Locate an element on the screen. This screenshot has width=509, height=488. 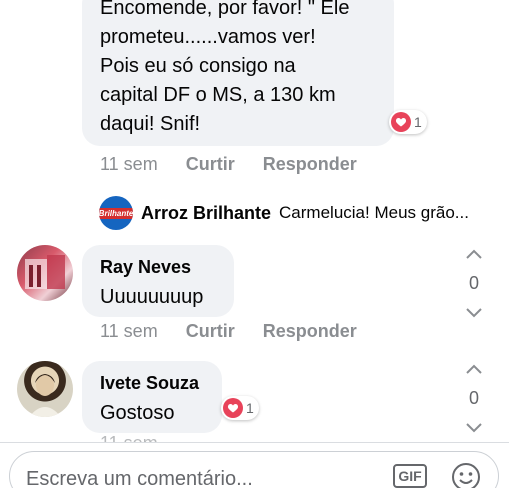
comment-author: Ivete Souza is located at coordinates (149, 383).